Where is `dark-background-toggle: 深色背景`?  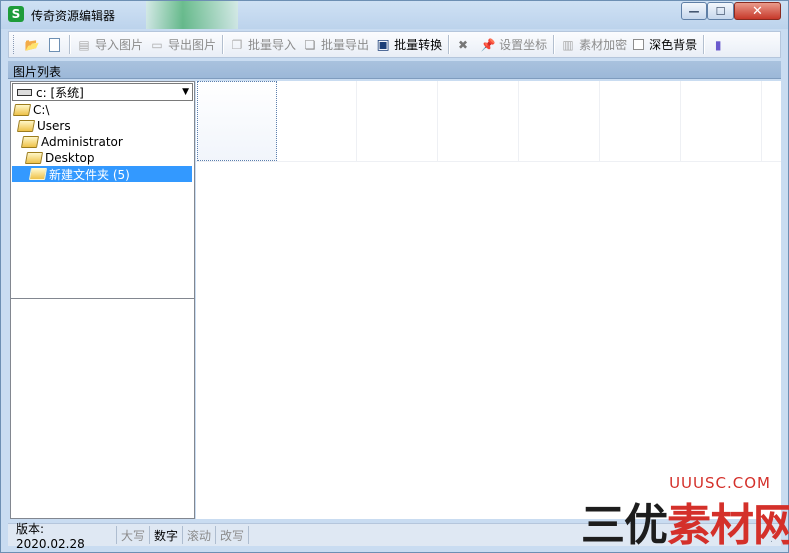
dark-background-toggle: 深色背景 is located at coordinates (665, 44).